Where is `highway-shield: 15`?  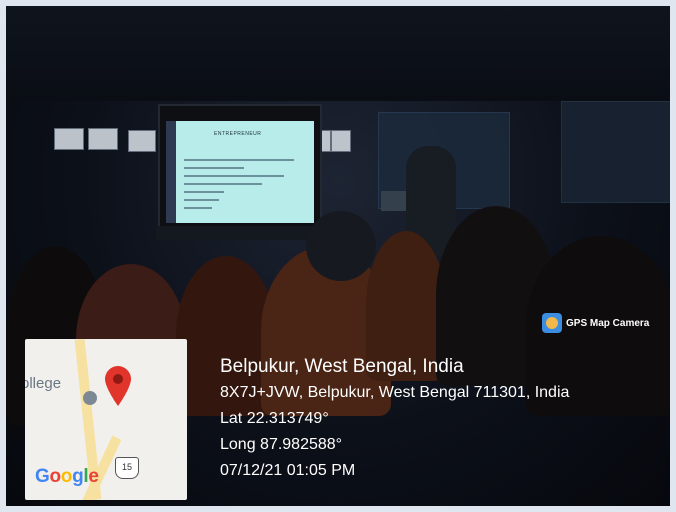 highway-shield: 15 is located at coordinates (127, 468).